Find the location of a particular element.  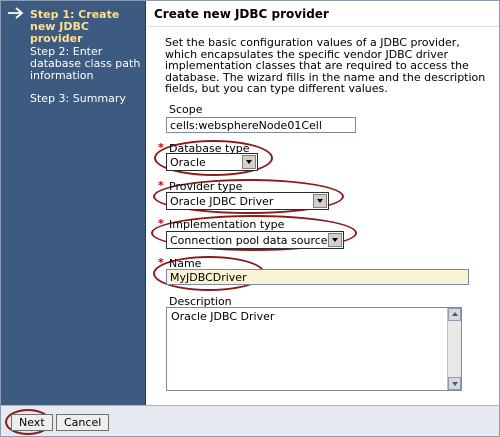

current-step-arrow-icon is located at coordinates (16, 13).